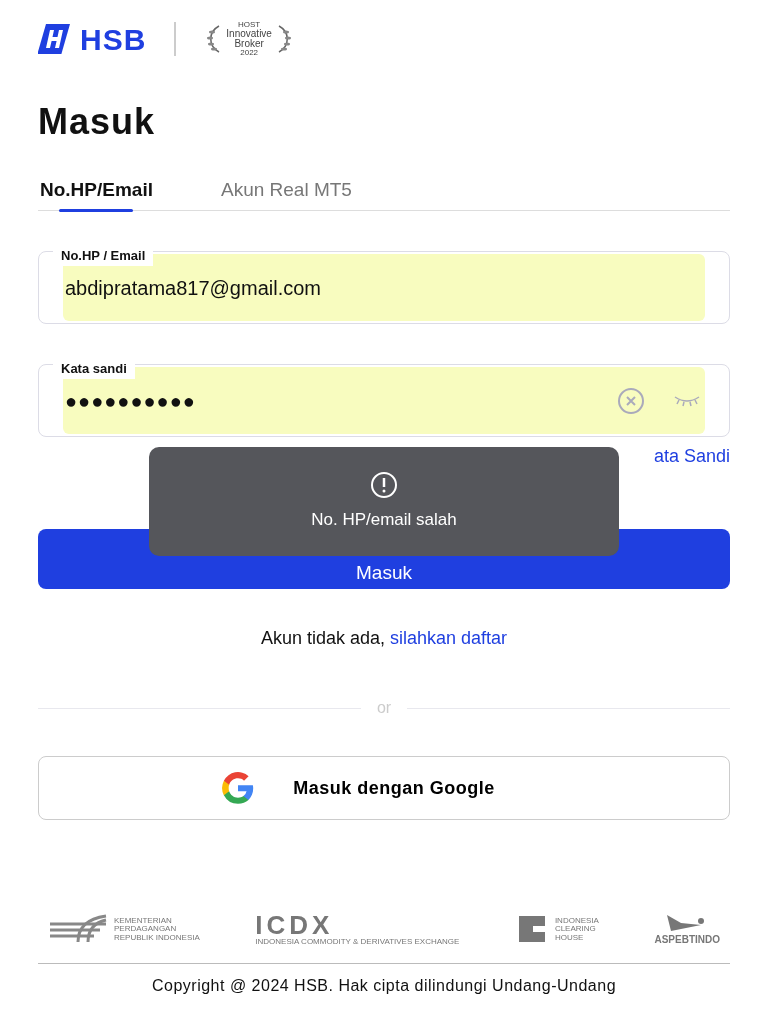  Describe the element at coordinates (323, 638) in the screenshot. I see `register-prompt: Akun tidak ada,` at that location.